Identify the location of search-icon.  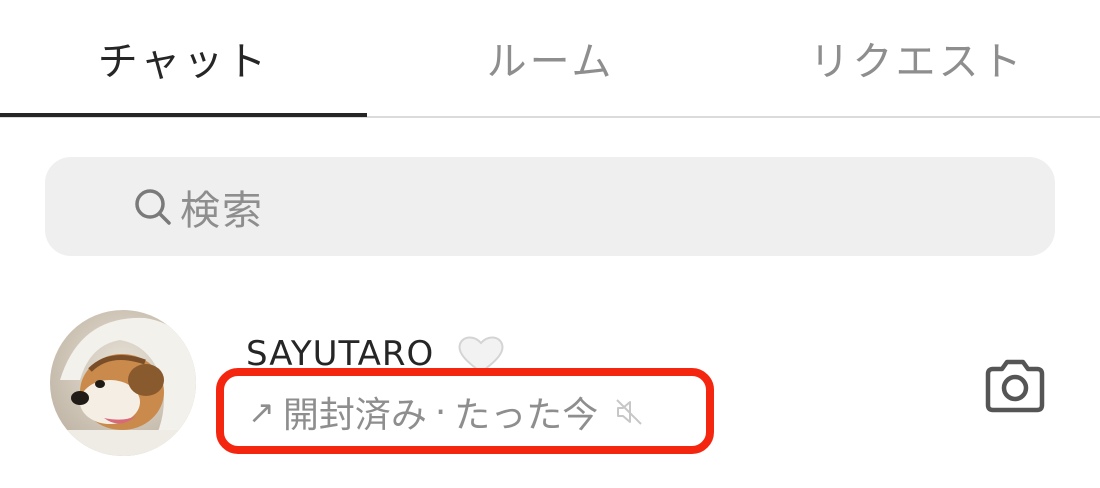
(153, 207).